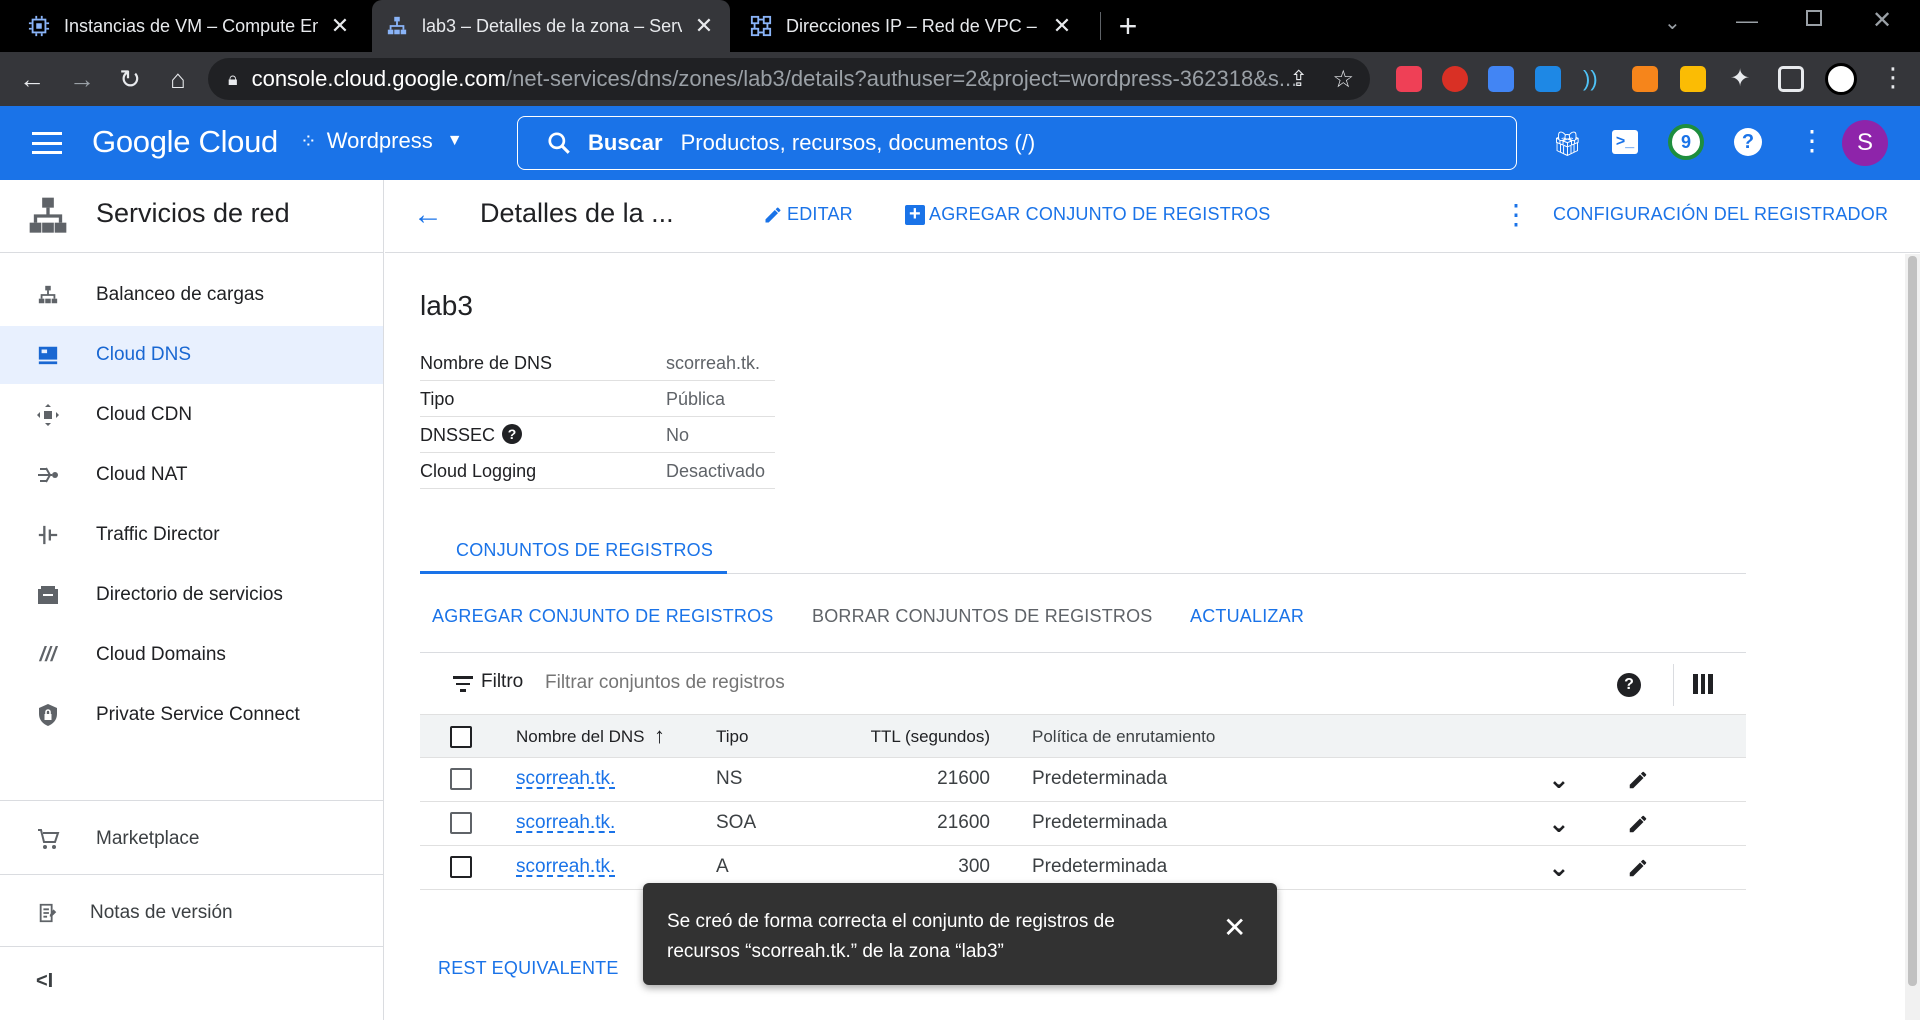 The image size is (1920, 1020). I want to click on sidebar-item-private-service-connect: Private Service Connect, so click(191, 715).